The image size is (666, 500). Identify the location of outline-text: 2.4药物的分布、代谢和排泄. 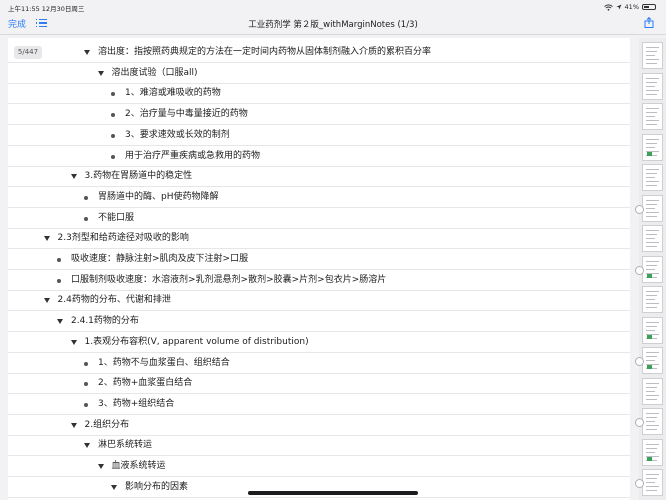
(114, 300).